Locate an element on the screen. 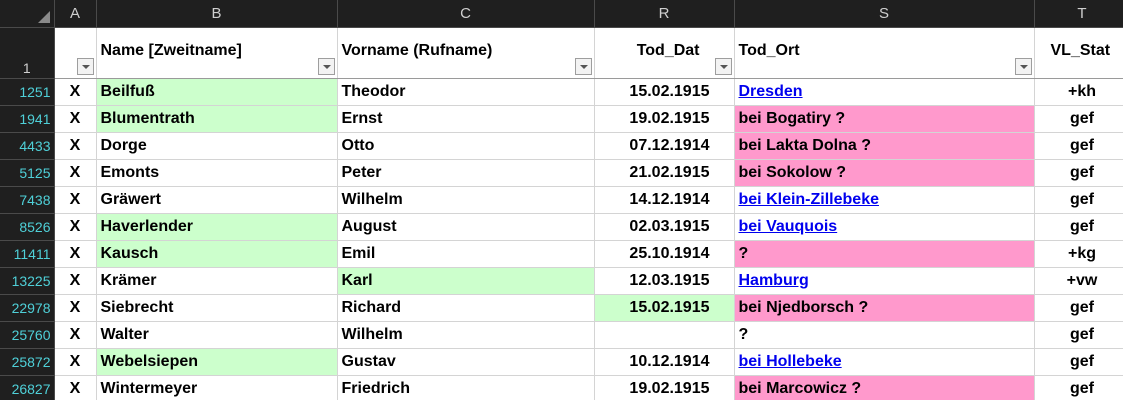  row-number: 25872 is located at coordinates (27, 362).